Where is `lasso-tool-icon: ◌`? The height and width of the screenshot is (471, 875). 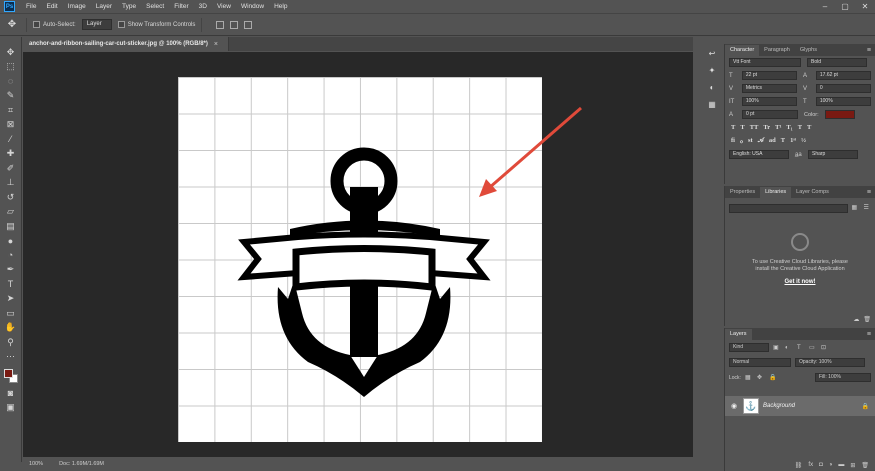
lasso-tool-icon: ◌ is located at coordinates (11, 81).